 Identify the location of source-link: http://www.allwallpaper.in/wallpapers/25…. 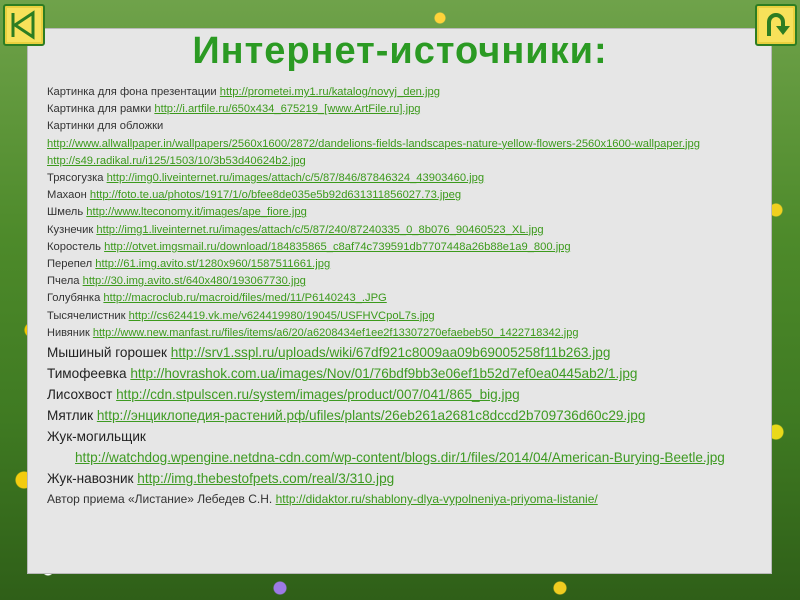
(373, 144).